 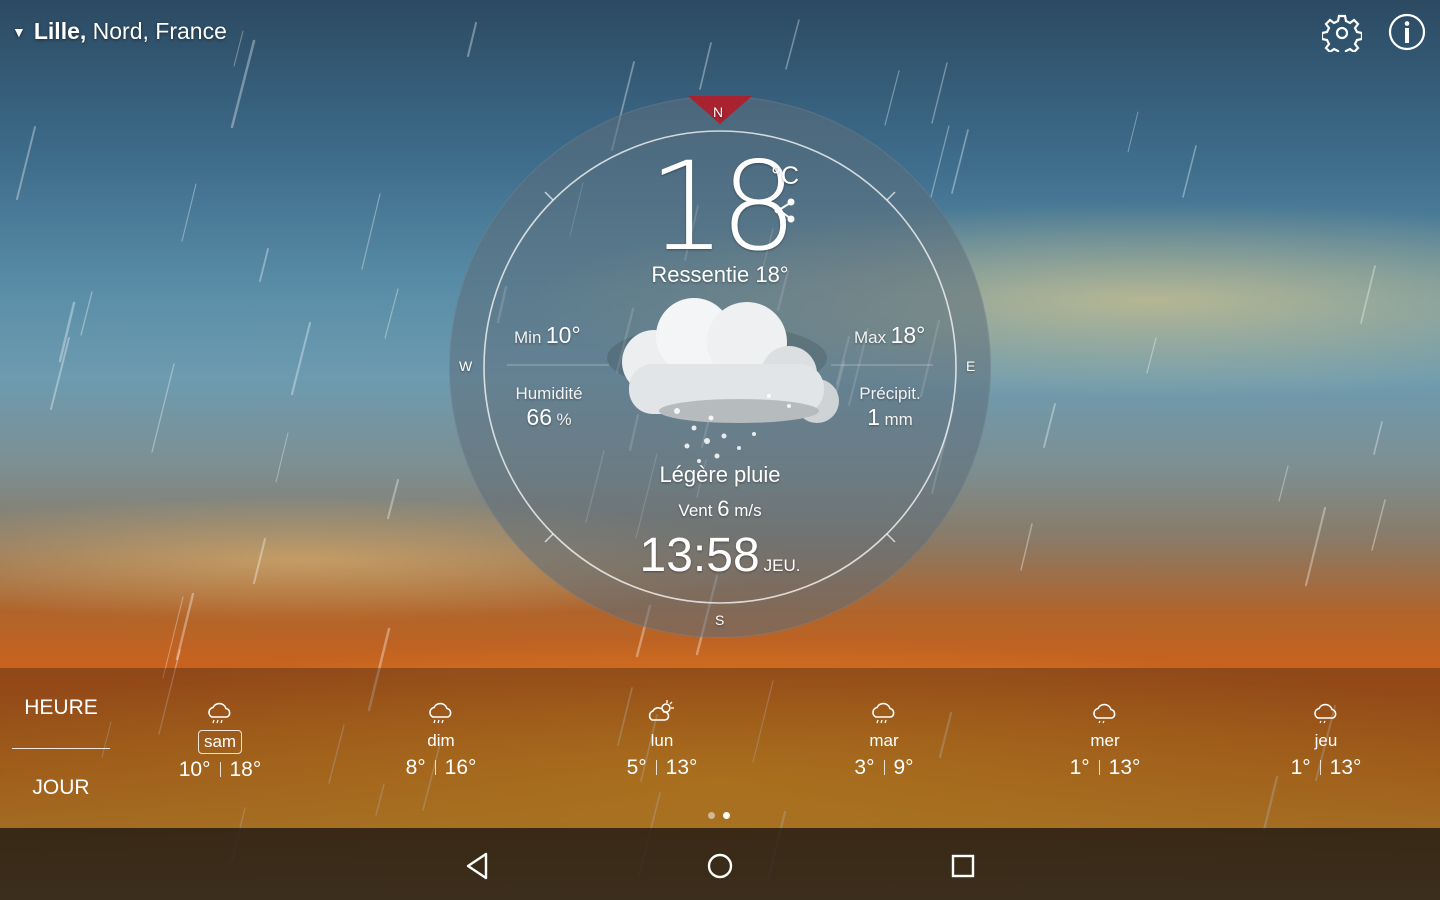 I want to click on location-city: Lille,, so click(x=60, y=31).